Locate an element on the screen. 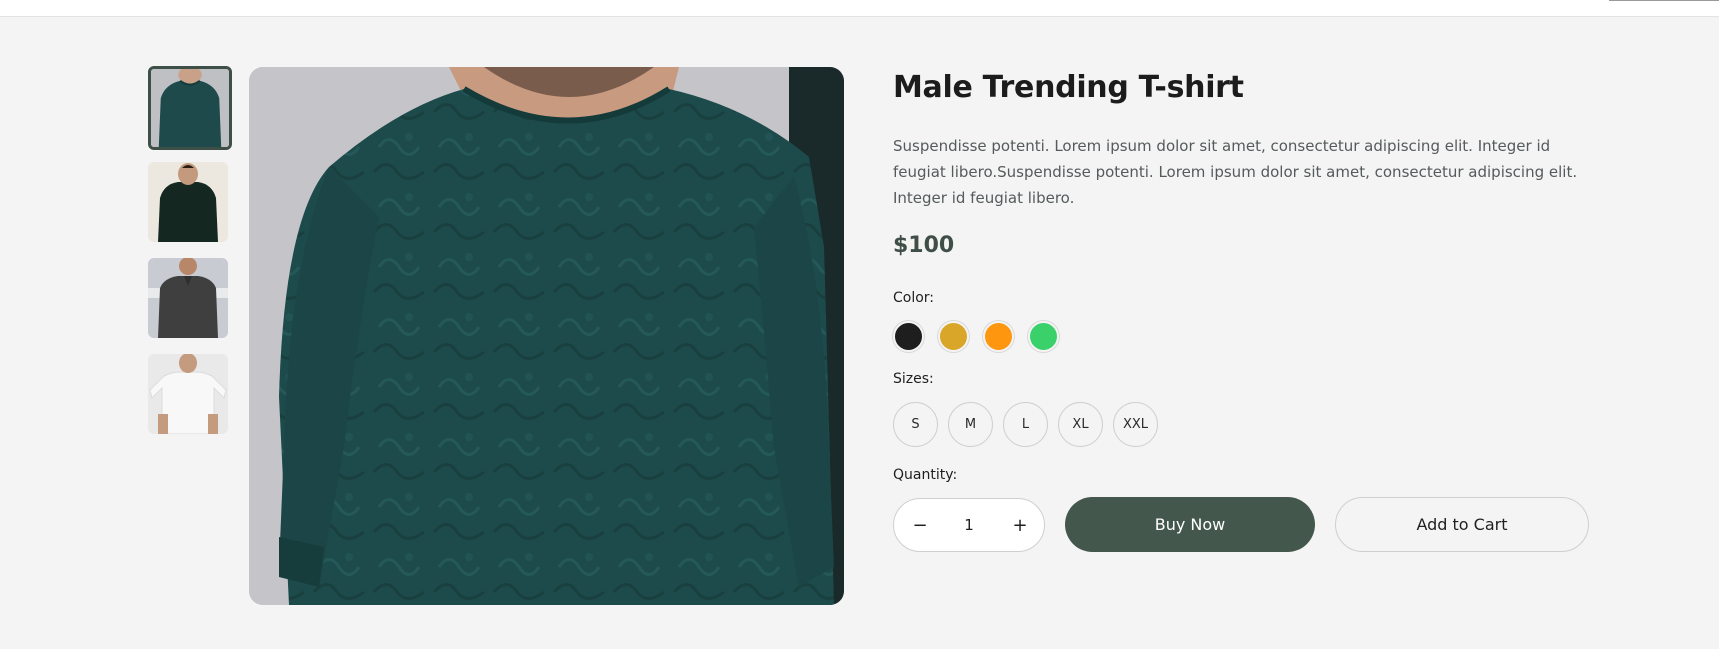 The image size is (1719, 649). thumbnail-teal-longsleeve is located at coordinates (190, 108).